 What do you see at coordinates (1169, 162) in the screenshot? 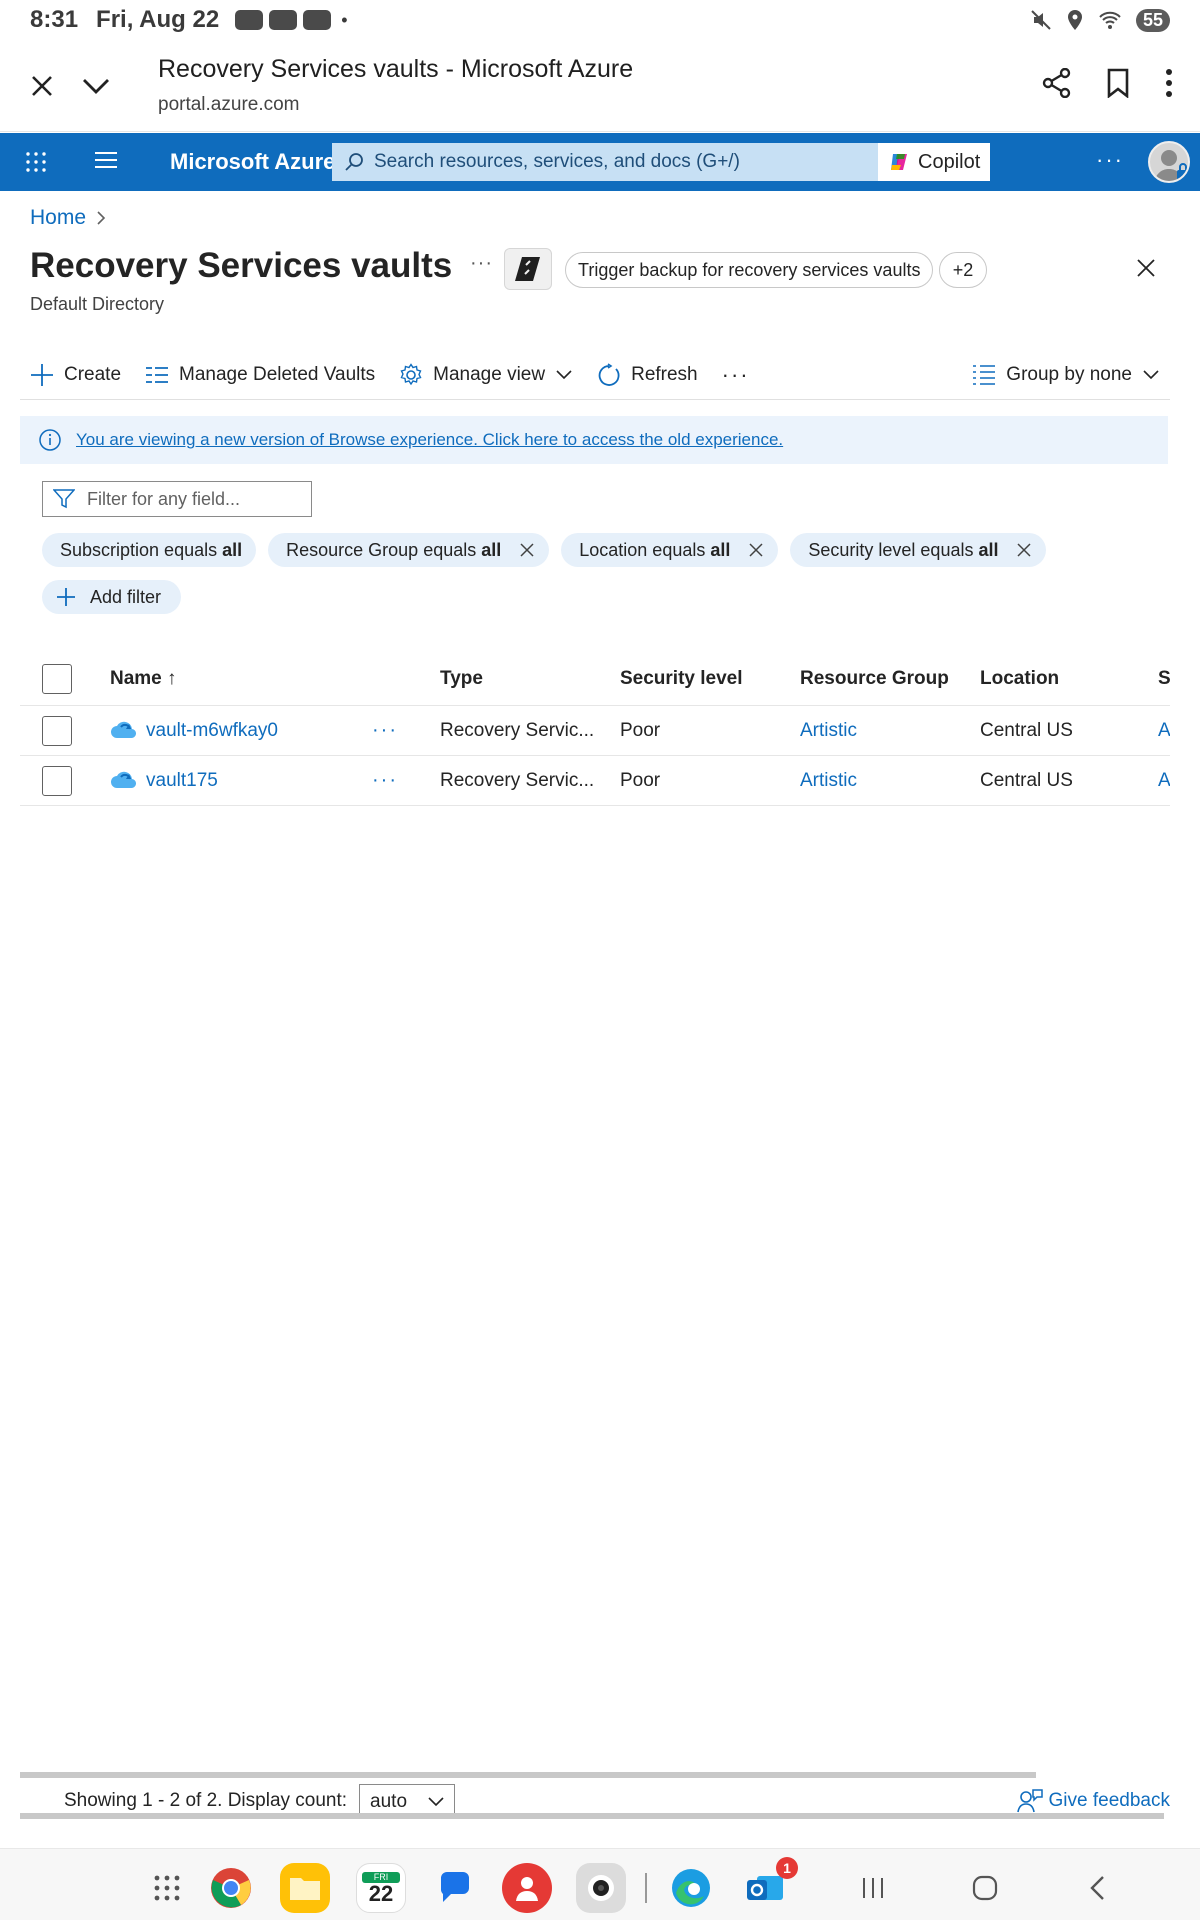
I see `avatar` at bounding box center [1169, 162].